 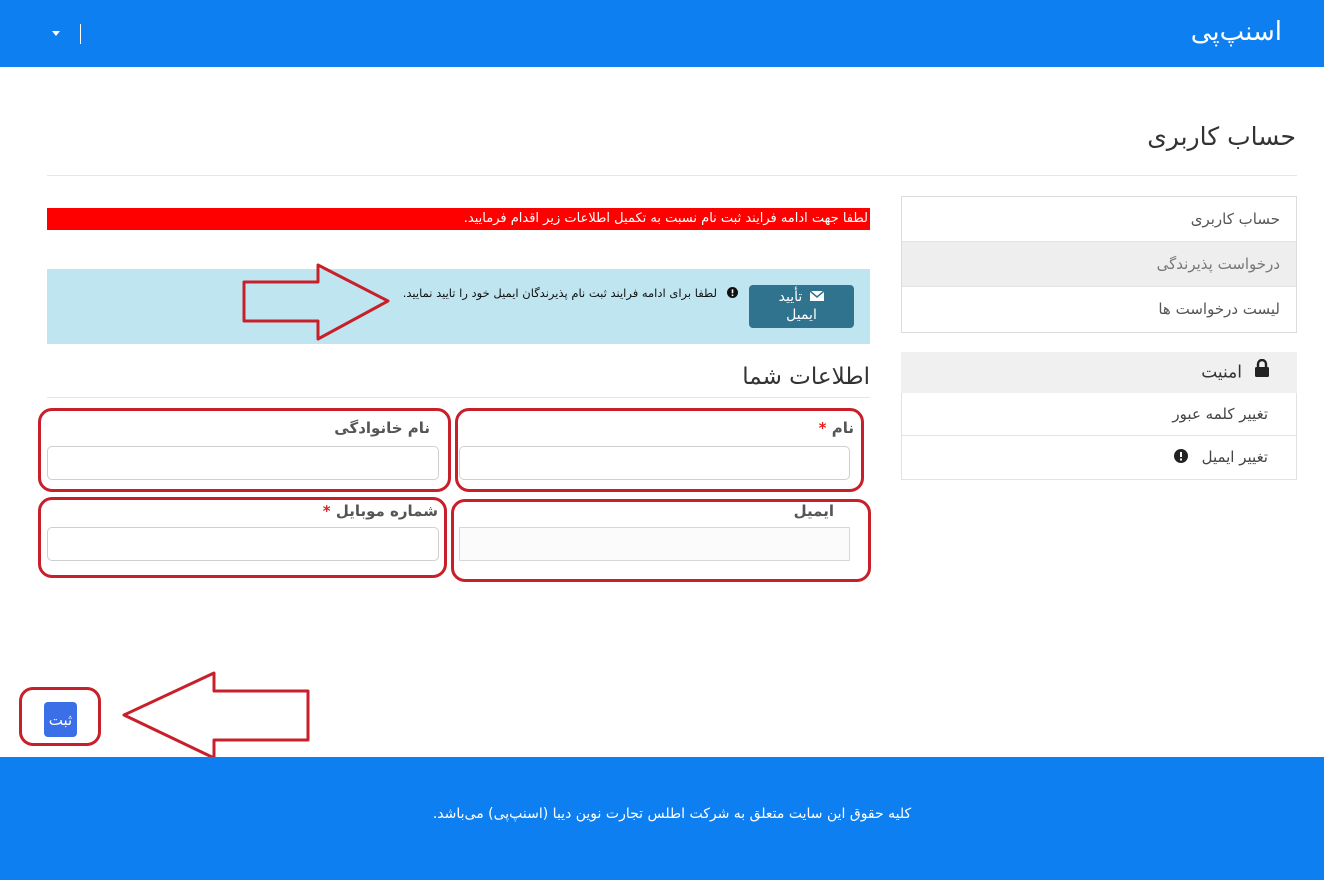 I want to click on annotation-arrows, so click(x=256, y=511).